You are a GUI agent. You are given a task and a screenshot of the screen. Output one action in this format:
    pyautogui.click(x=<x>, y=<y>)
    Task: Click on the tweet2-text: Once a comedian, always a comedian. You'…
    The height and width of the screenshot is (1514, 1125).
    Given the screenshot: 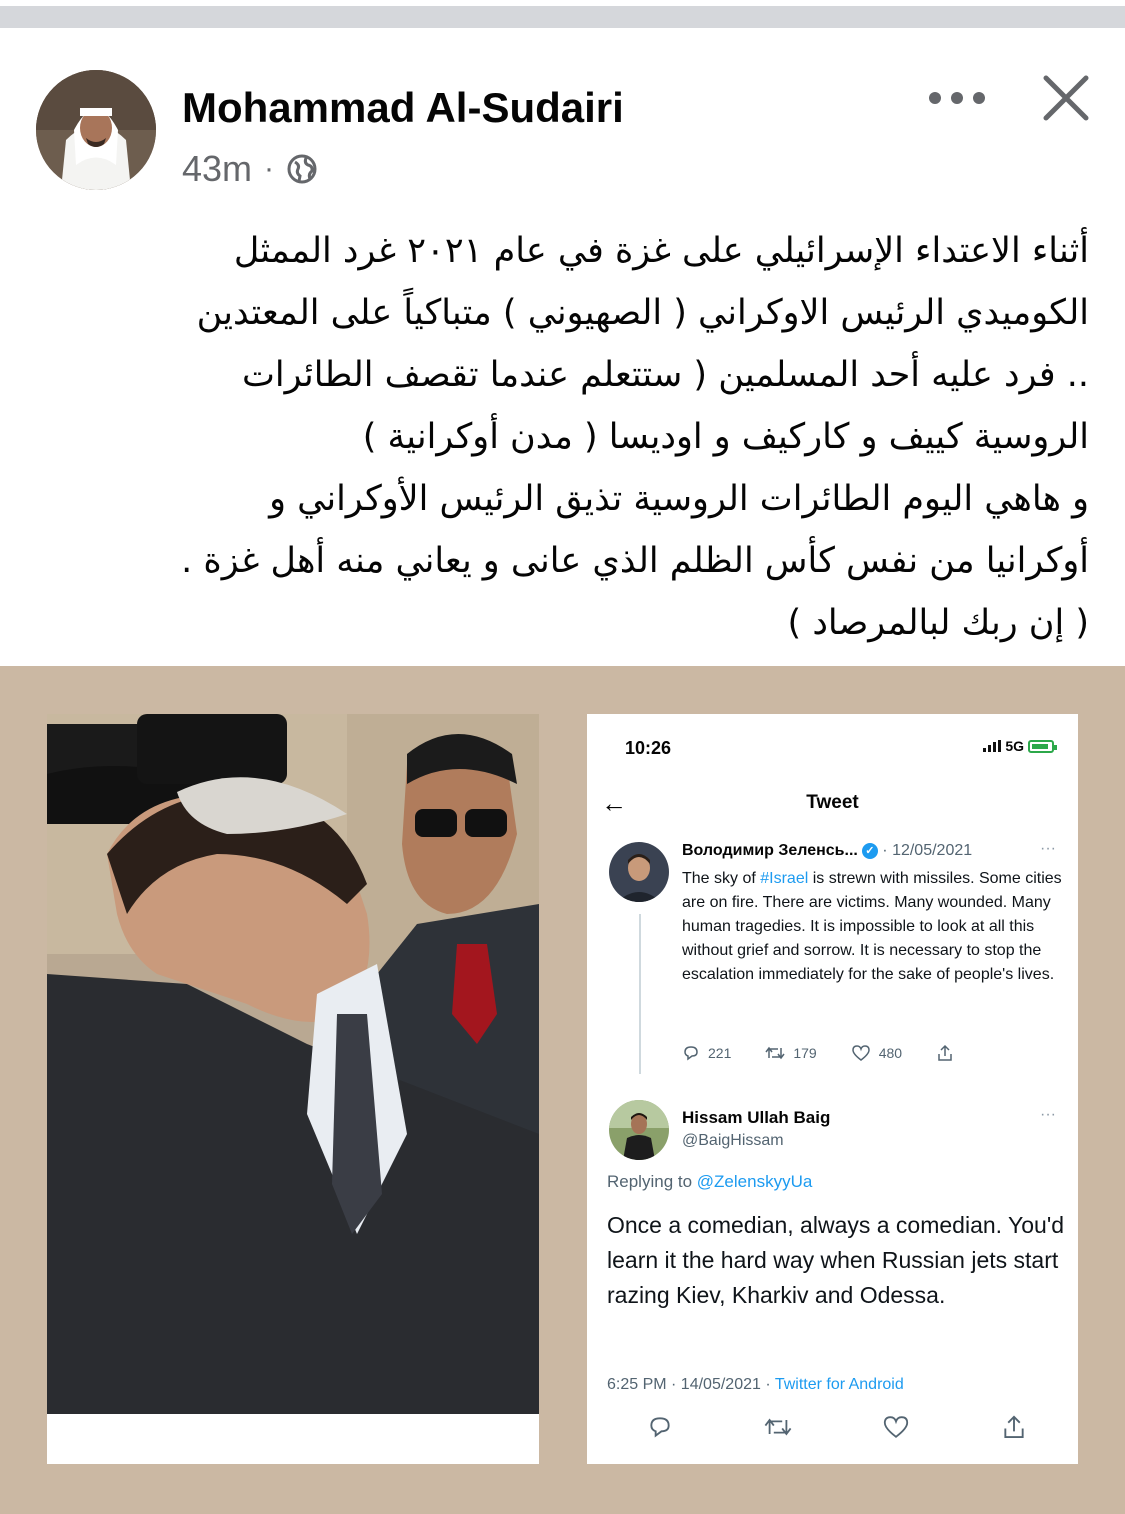 What is the action you would take?
    pyautogui.click(x=836, y=1260)
    